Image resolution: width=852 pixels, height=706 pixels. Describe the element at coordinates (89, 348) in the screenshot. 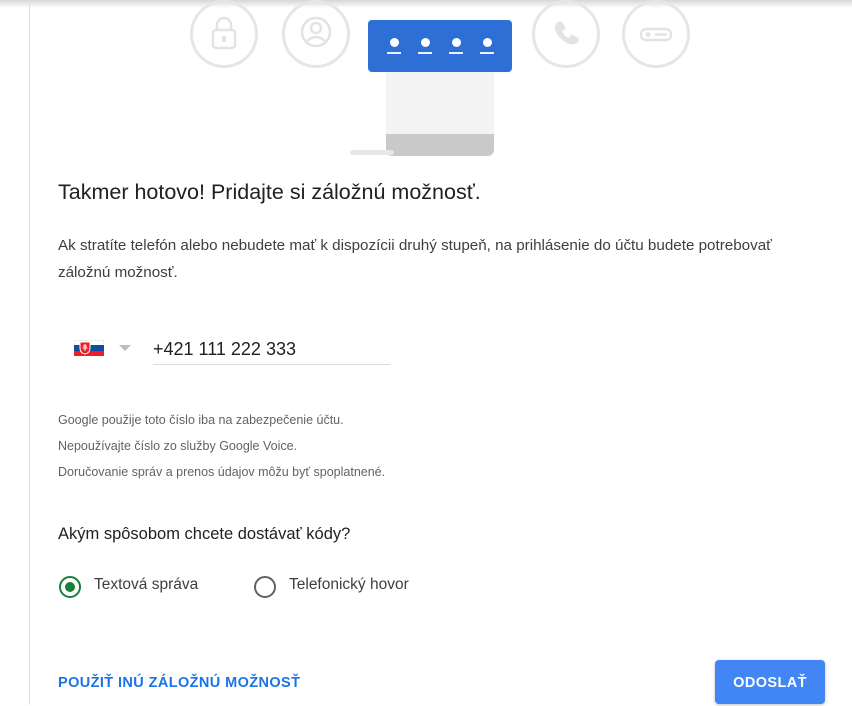

I see `slovakia-flag-icon` at that location.